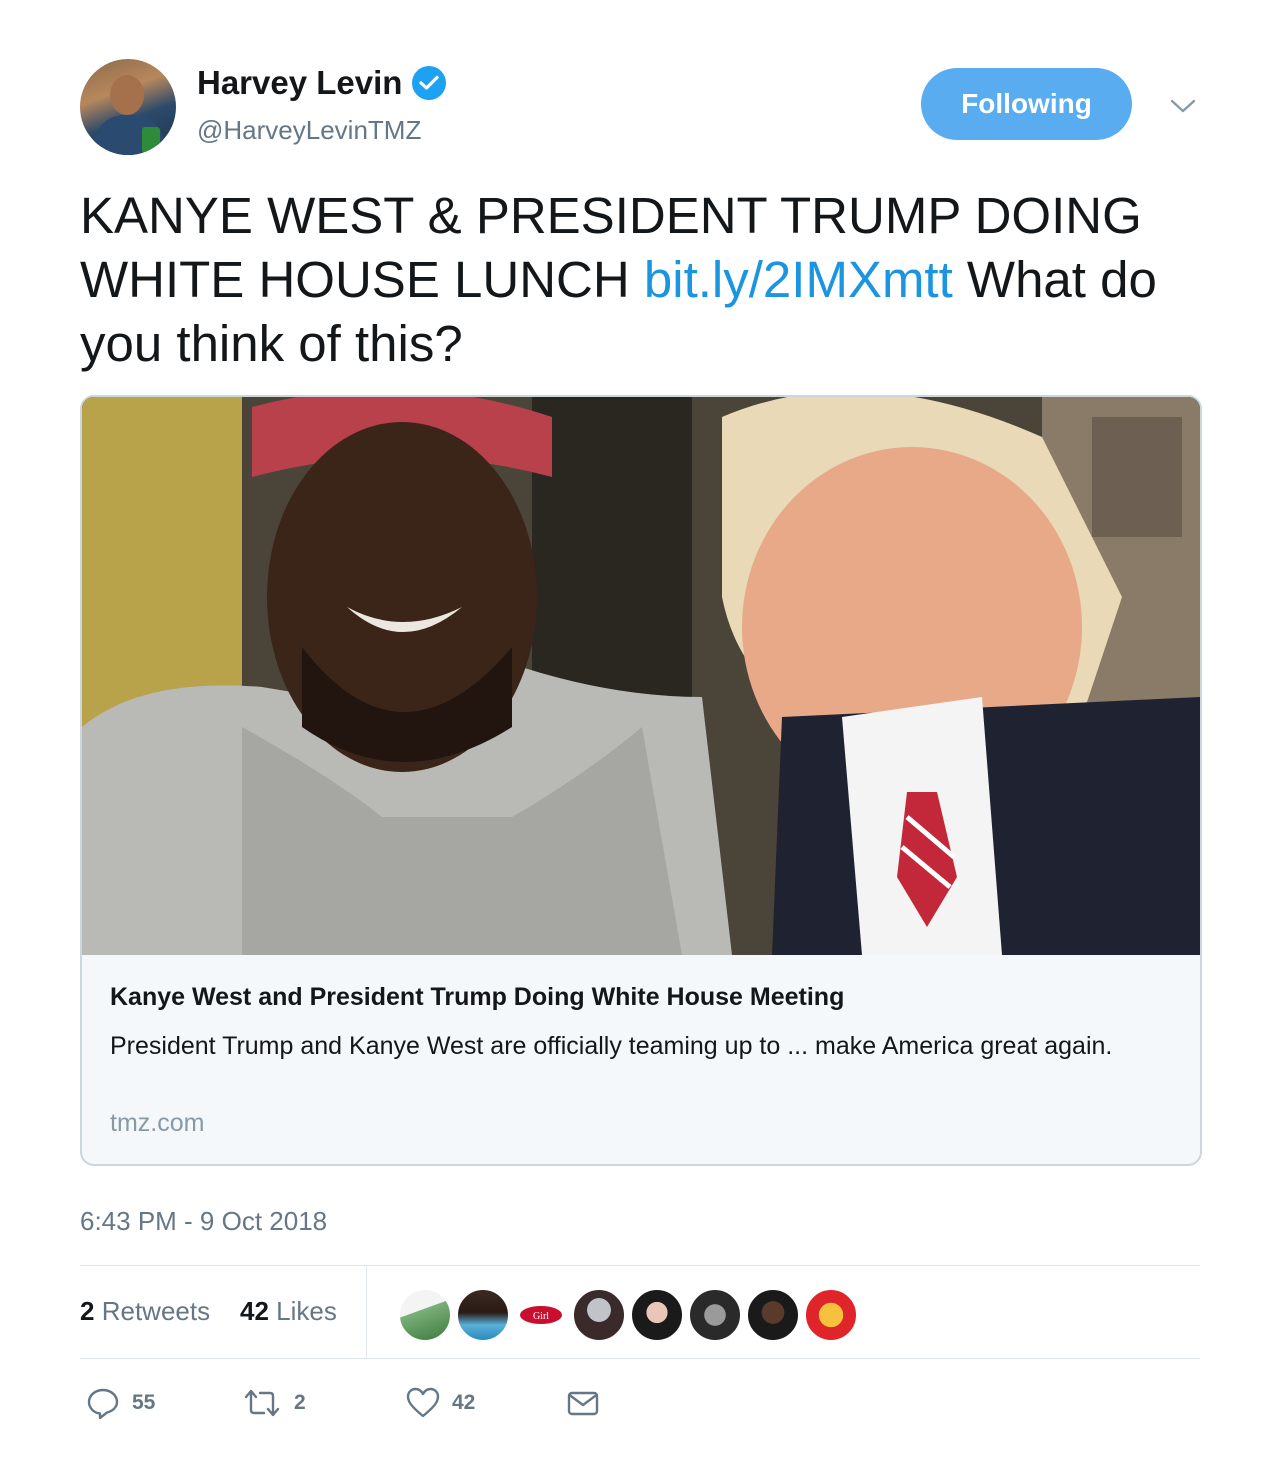 The image size is (1280, 1460). Describe the element at coordinates (156, 1311) in the screenshot. I see `retweets-label: Retweets` at that location.